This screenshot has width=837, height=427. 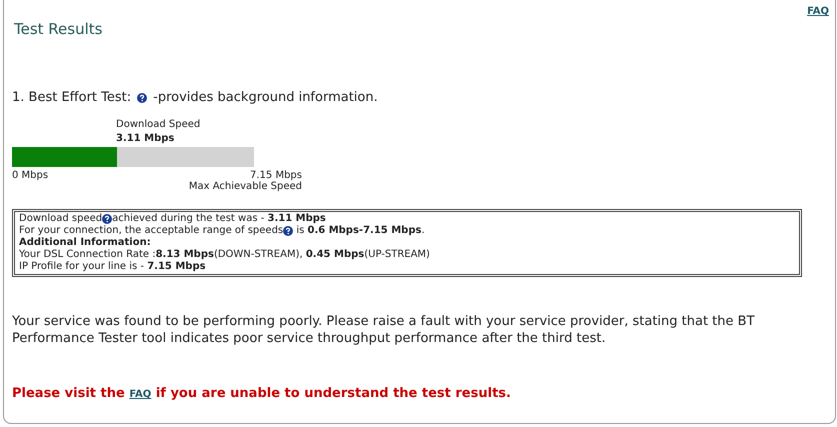 What do you see at coordinates (219, 219) in the screenshot?
I see `info-text: achieved during the test was - 3.11 Mbps` at bounding box center [219, 219].